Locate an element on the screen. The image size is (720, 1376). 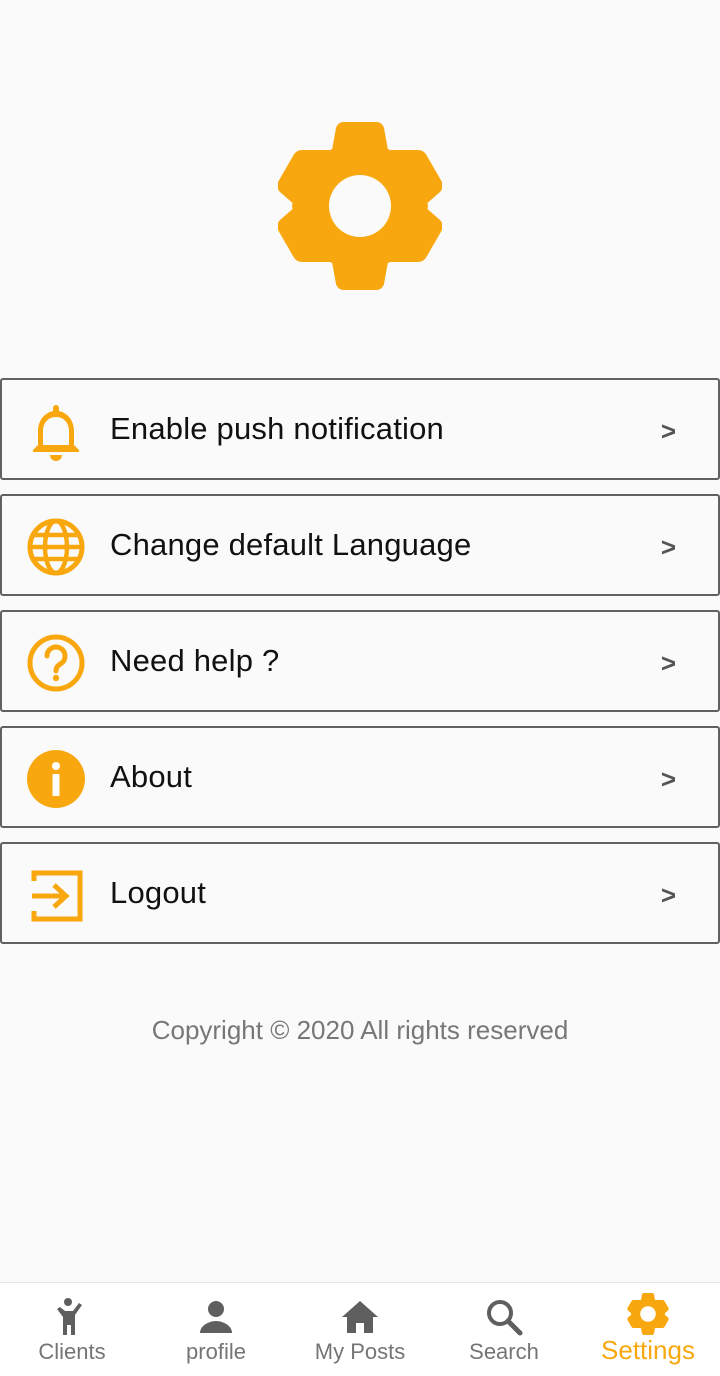
nav-item-search: Search is located at coordinates (504, 1329).